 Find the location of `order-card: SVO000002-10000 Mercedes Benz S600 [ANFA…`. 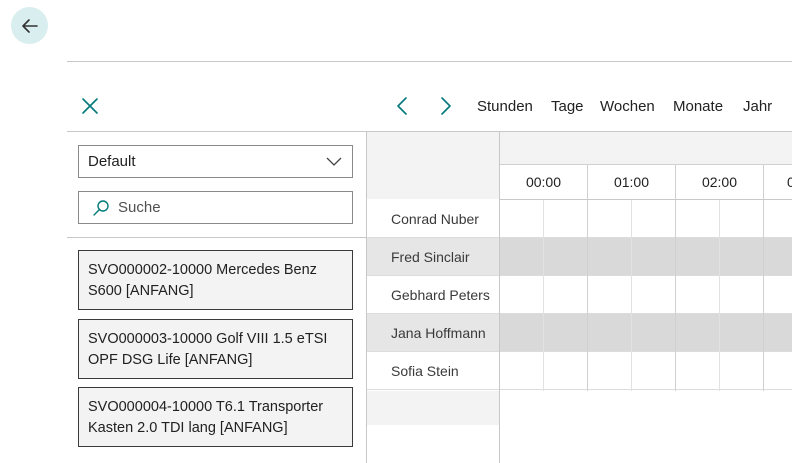

order-card: SVO000002-10000 Mercedes Benz S600 [ANFA… is located at coordinates (215, 280).